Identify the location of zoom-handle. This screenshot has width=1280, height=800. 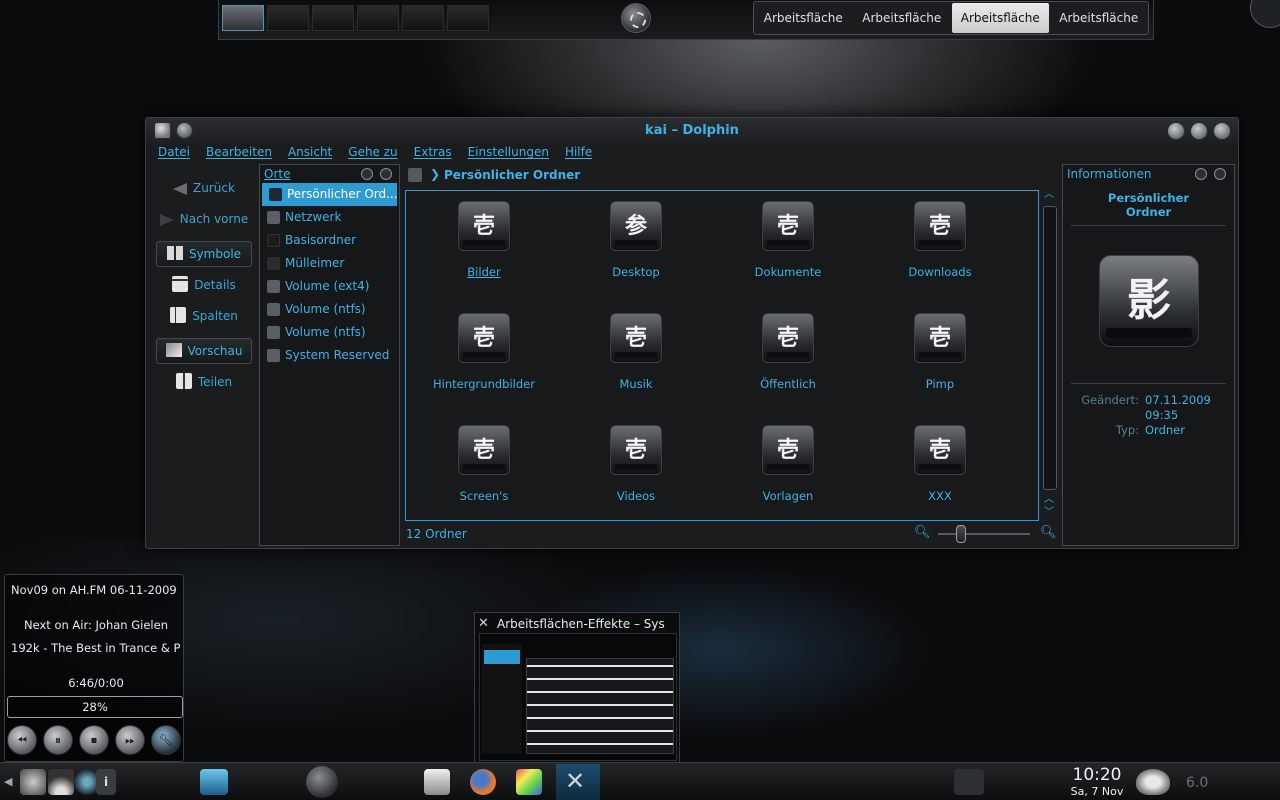
(961, 534).